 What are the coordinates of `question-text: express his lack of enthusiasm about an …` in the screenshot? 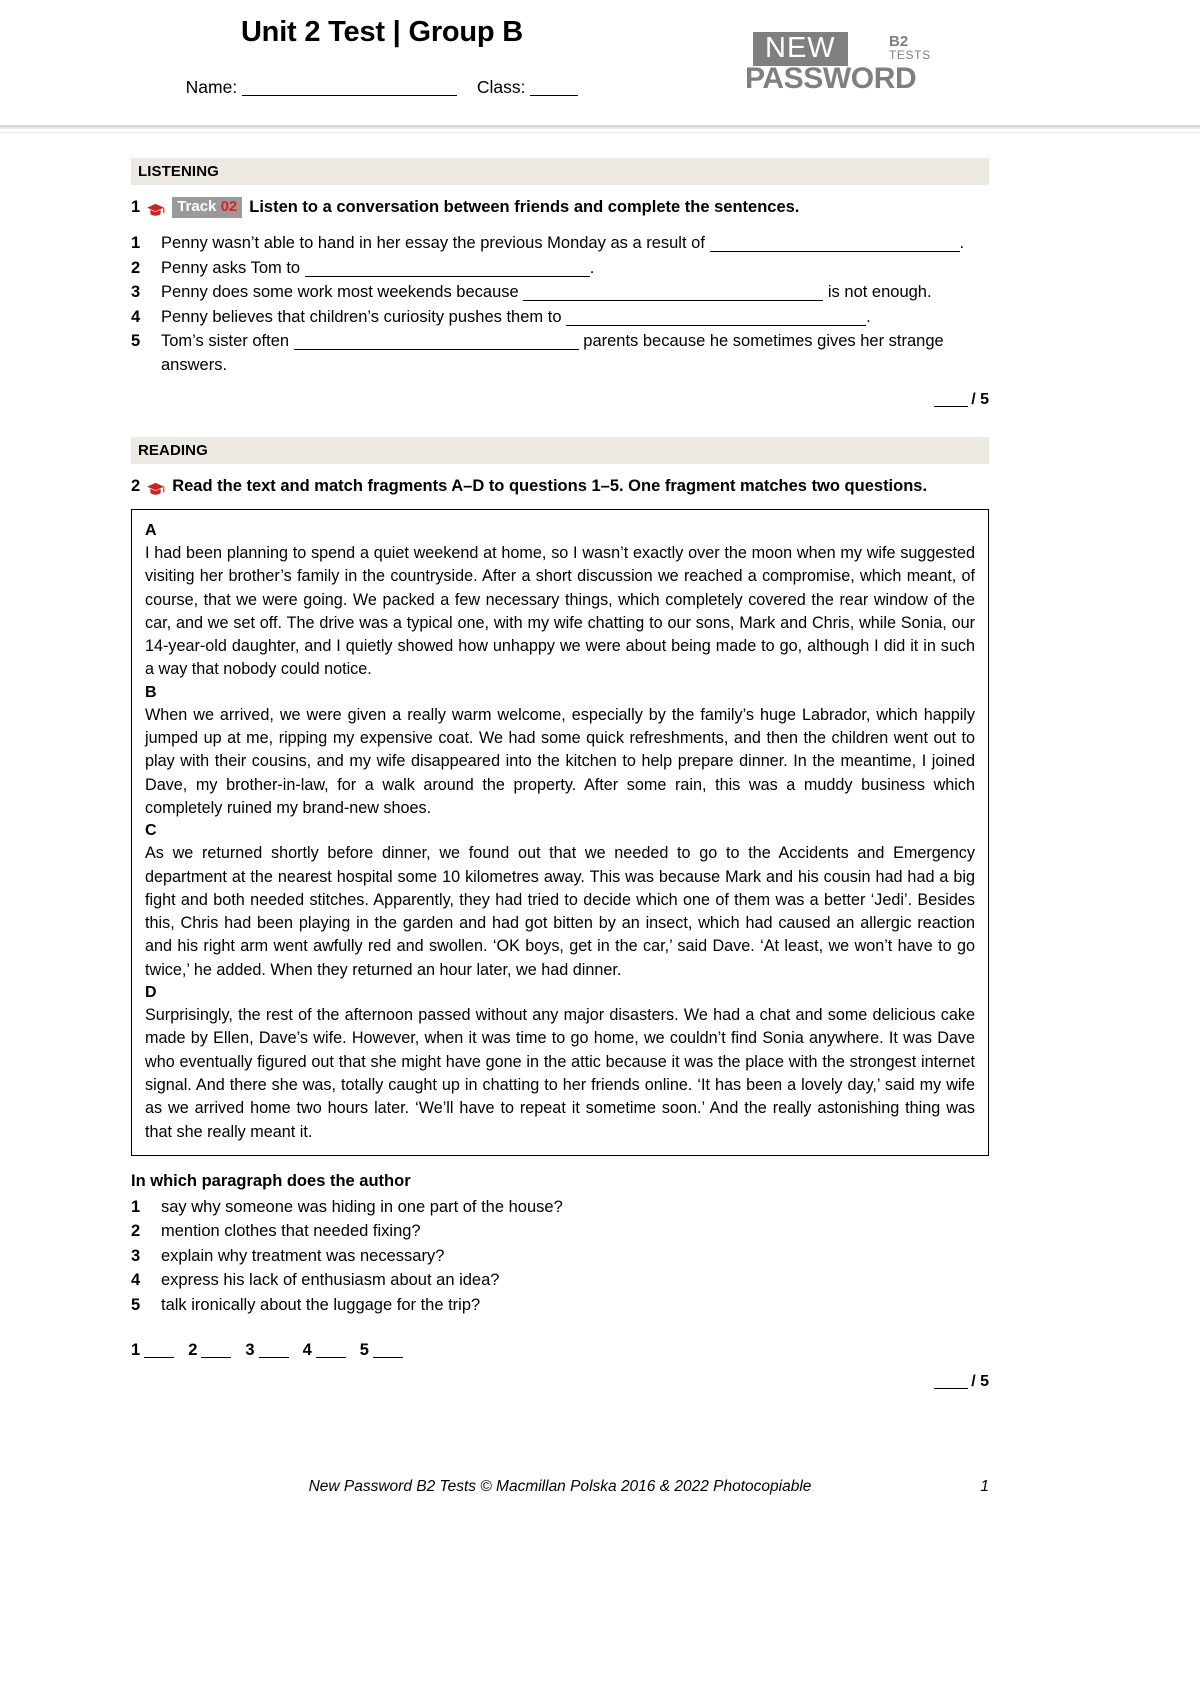 It's located at (330, 1280).